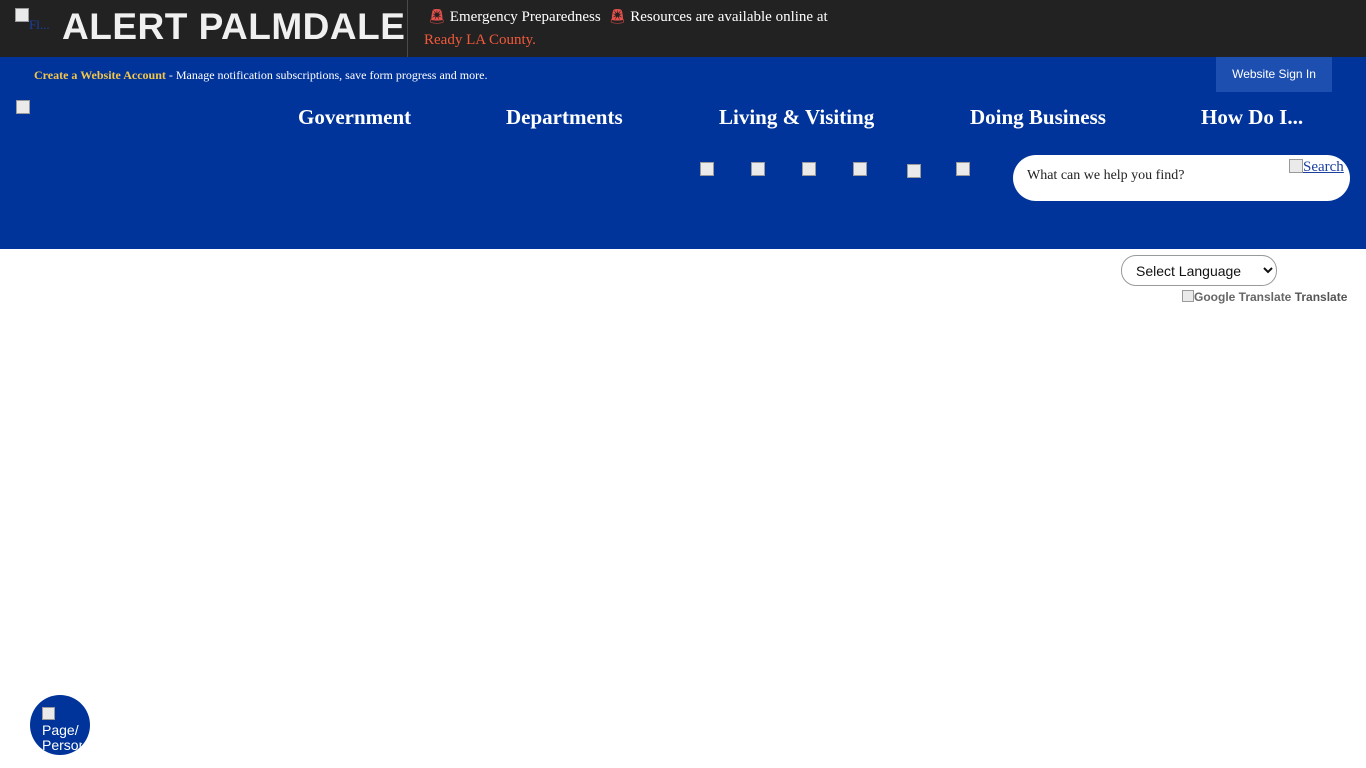  I want to click on translate-label: Translate, so click(1321, 297).